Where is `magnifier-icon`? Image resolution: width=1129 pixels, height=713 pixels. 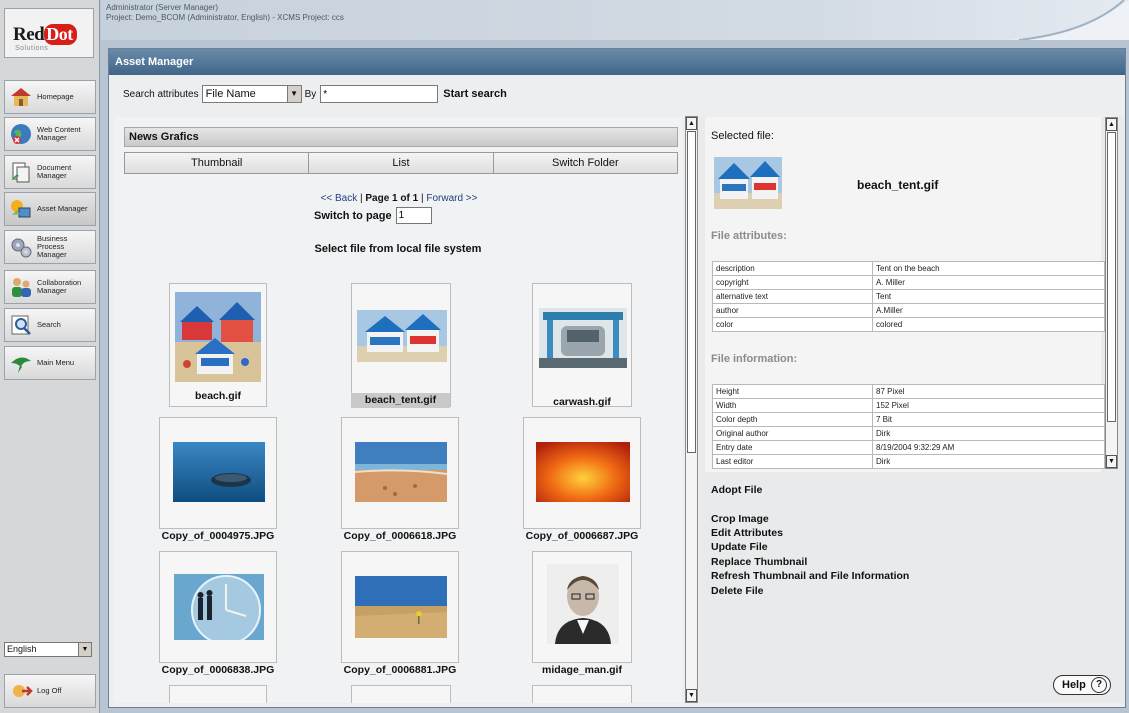 magnifier-icon is located at coordinates (21, 325).